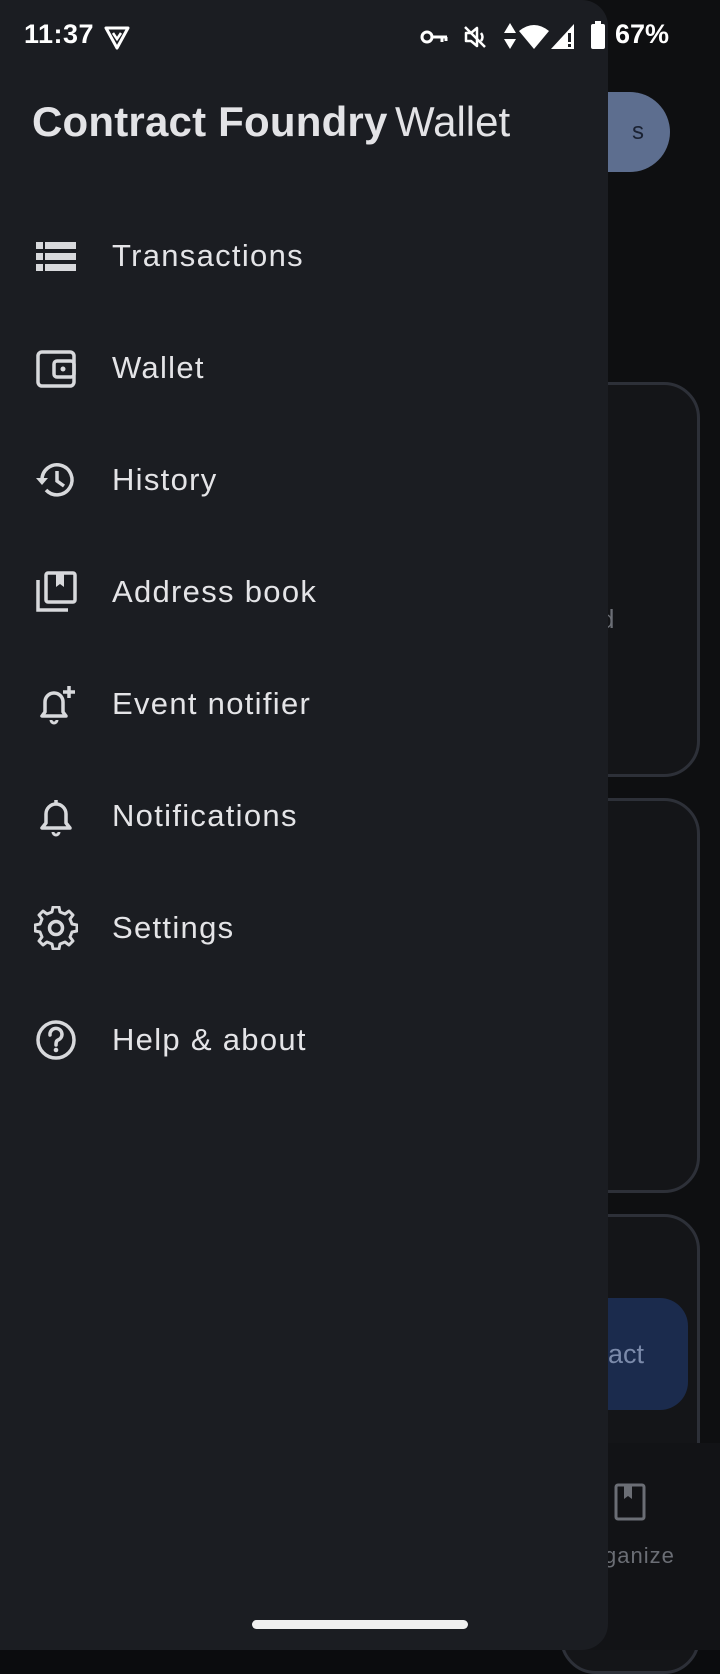 Image resolution: width=720 pixels, height=1674 pixels. Describe the element at coordinates (173, 927) in the screenshot. I see `menu-item-label: Settings` at that location.